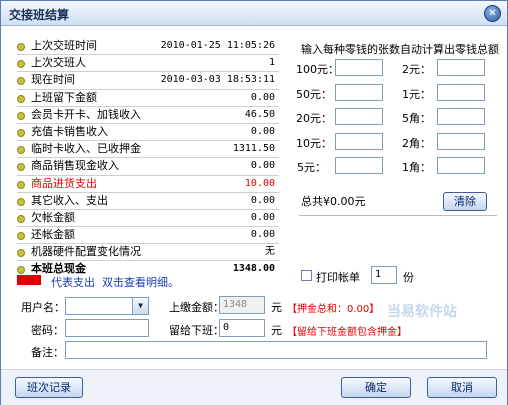 The width and height of the screenshot is (508, 405). Describe the element at coordinates (416, 143) in the screenshot. I see `denomination-label: 2角：` at that location.